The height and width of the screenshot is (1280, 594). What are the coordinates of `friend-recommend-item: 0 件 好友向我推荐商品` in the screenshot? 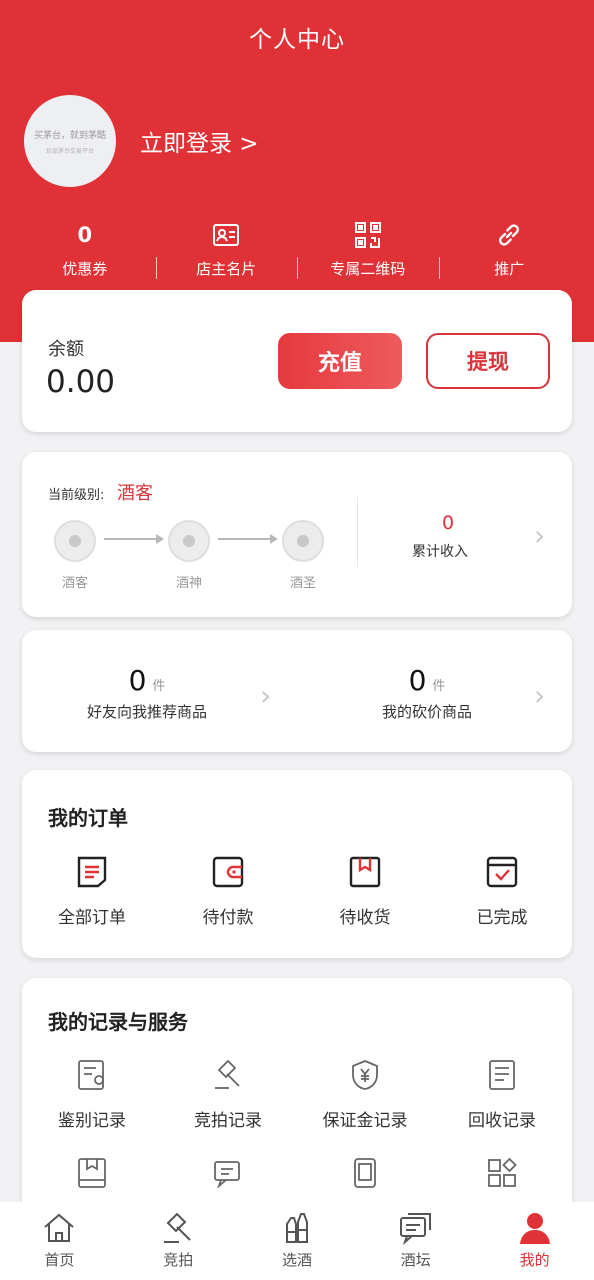 It's located at (147, 693).